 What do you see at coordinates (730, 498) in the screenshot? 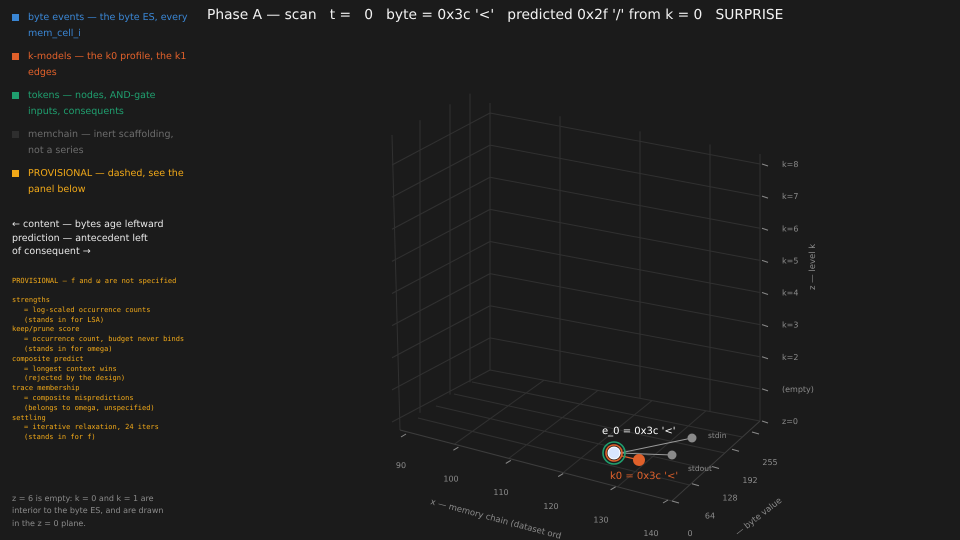
I see `y-tick-label: 128` at bounding box center [730, 498].